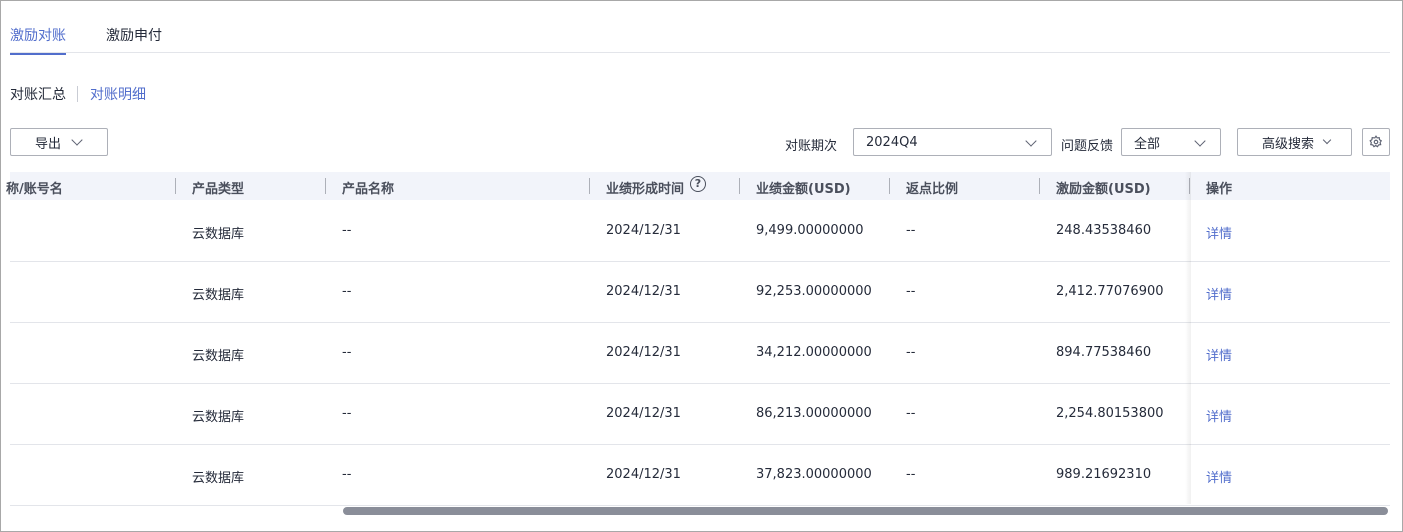 This screenshot has width=1403, height=532. I want to click on feedback-label: 问题反馈, so click(1087, 146).